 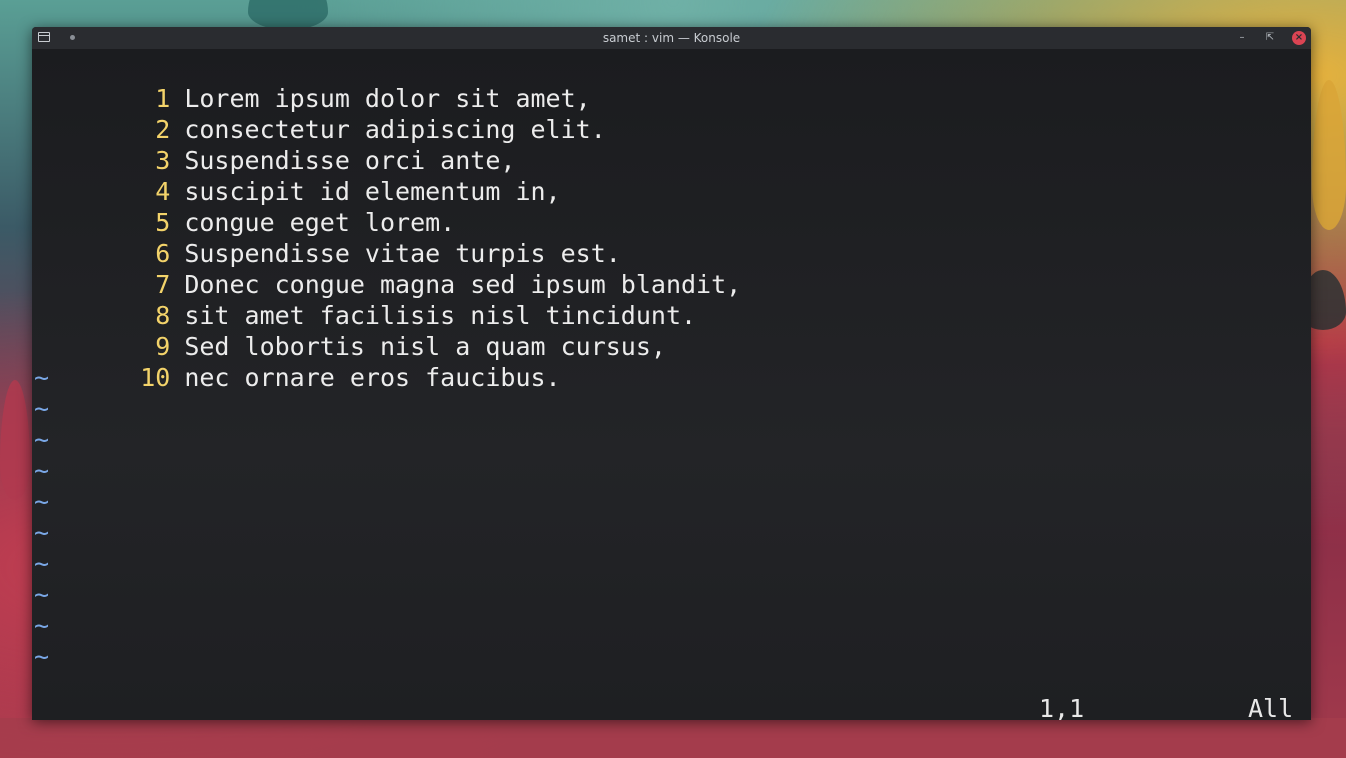 What do you see at coordinates (1242, 38) in the screenshot?
I see `minimize-icon: –` at bounding box center [1242, 38].